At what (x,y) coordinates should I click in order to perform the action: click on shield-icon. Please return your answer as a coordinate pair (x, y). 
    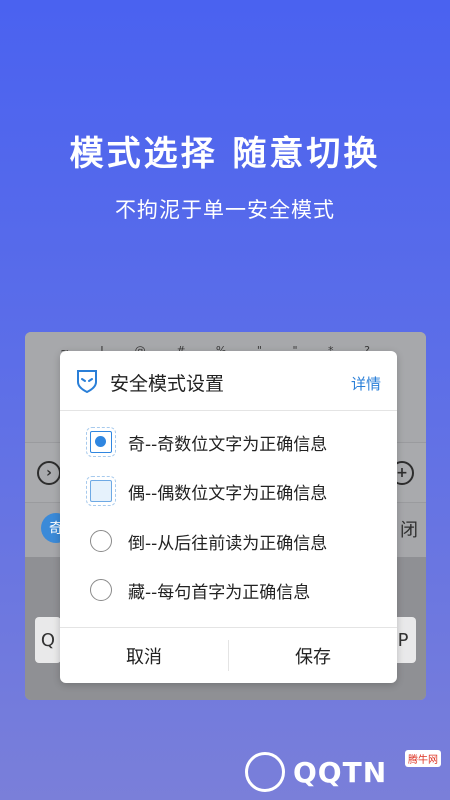
    Looking at the image, I should click on (87, 381).